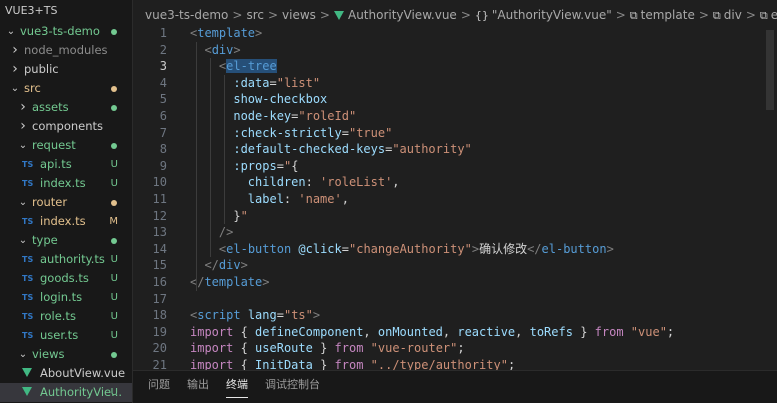  What do you see at coordinates (402, 15) in the screenshot?
I see `breadcrumb-file: AuthorityView.vue` at bounding box center [402, 15].